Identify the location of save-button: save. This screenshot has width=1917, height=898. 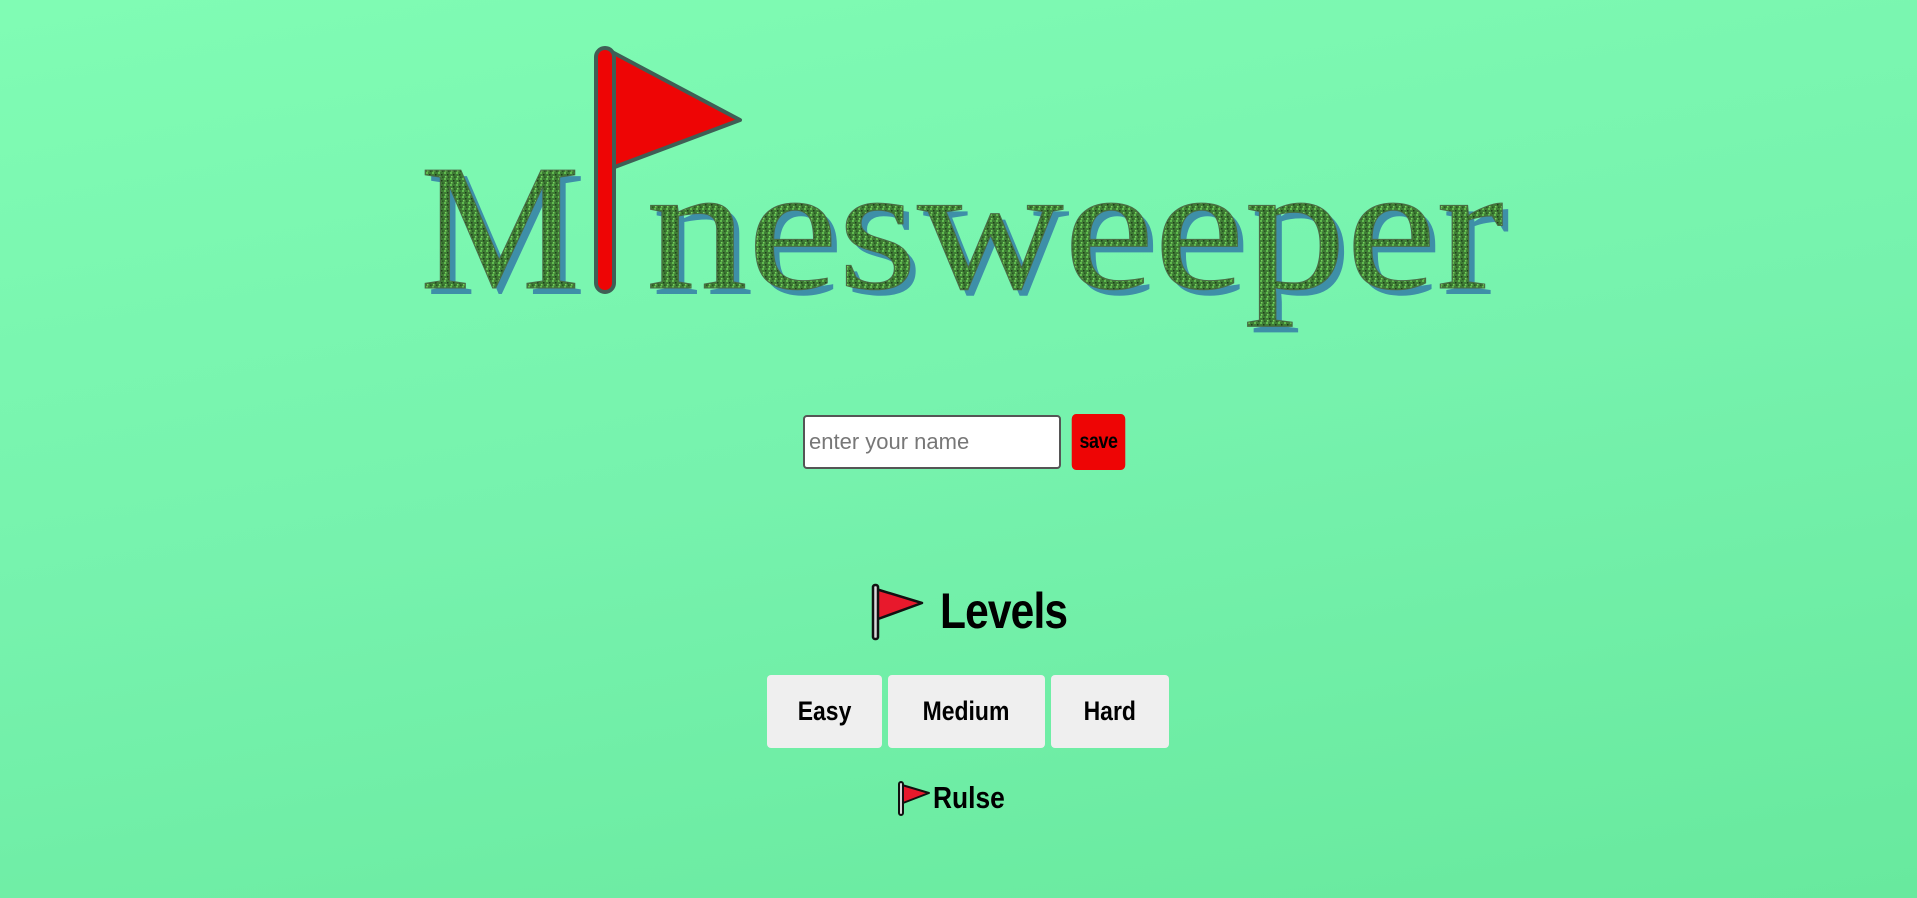
(1098, 442).